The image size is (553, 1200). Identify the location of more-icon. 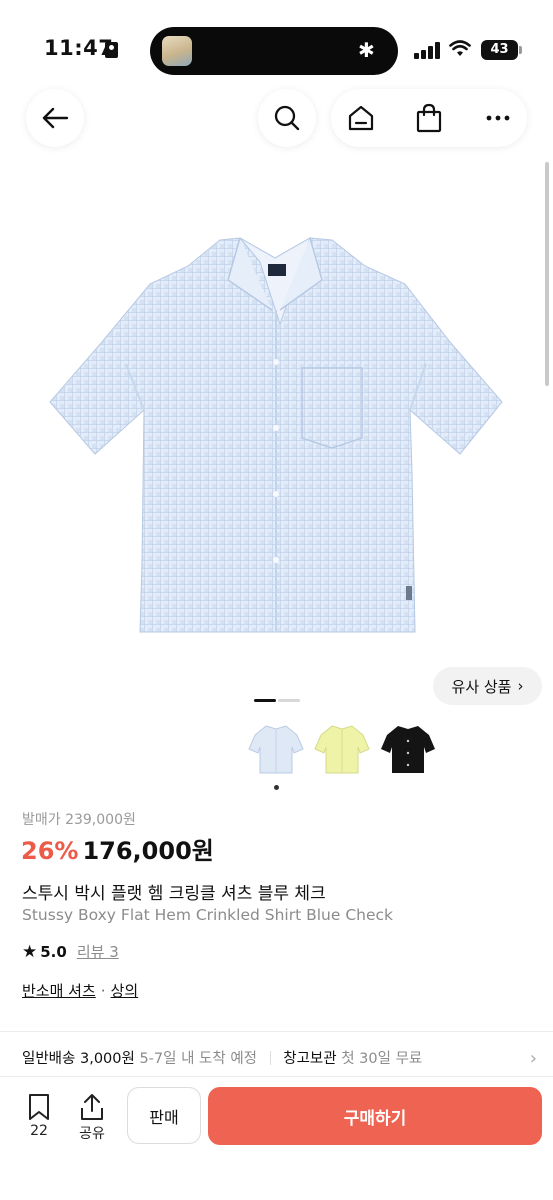
(498, 118).